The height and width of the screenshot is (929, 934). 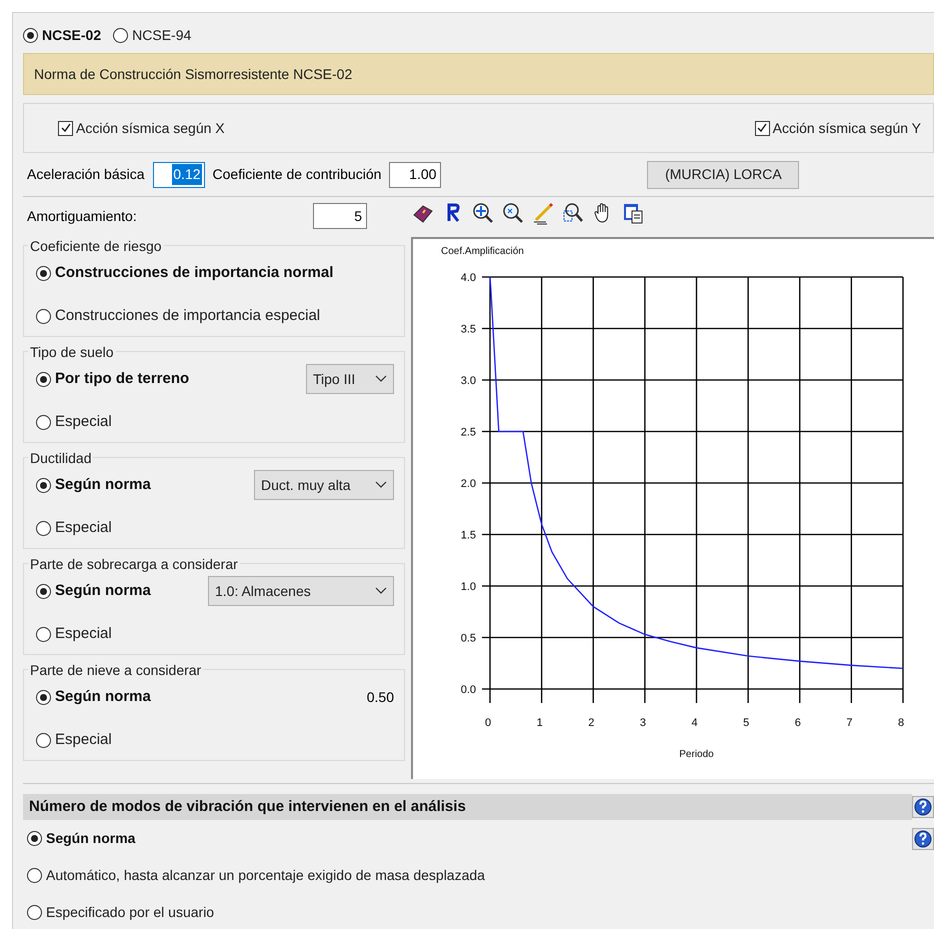 I want to click on checkbox-label: Acción sísmica según Y, so click(x=846, y=128).